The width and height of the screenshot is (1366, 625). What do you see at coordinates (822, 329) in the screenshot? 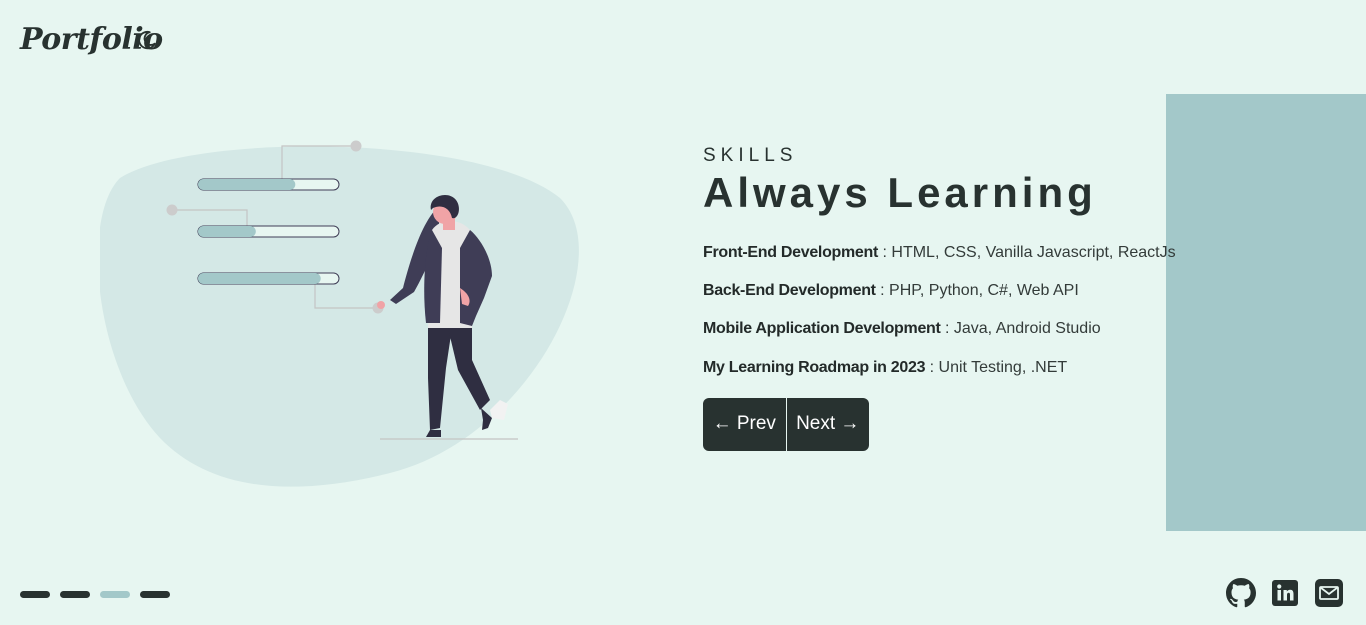
I see `skill-label: Mobile Application Development` at bounding box center [822, 329].